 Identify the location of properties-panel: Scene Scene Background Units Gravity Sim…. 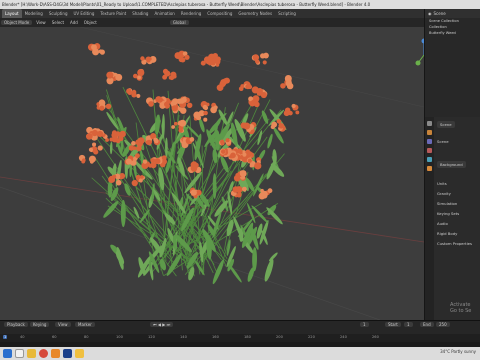
(452, 218).